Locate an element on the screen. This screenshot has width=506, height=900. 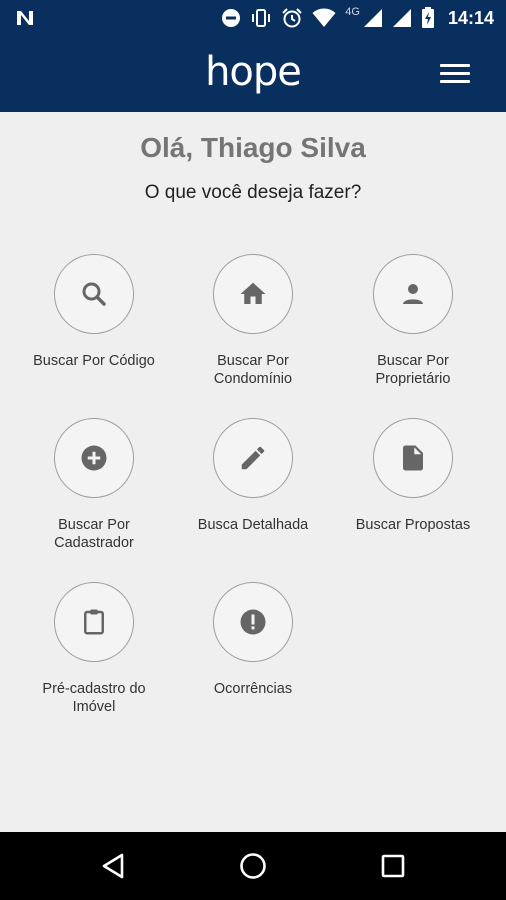
n-notification-icon is located at coordinates (25, 18).